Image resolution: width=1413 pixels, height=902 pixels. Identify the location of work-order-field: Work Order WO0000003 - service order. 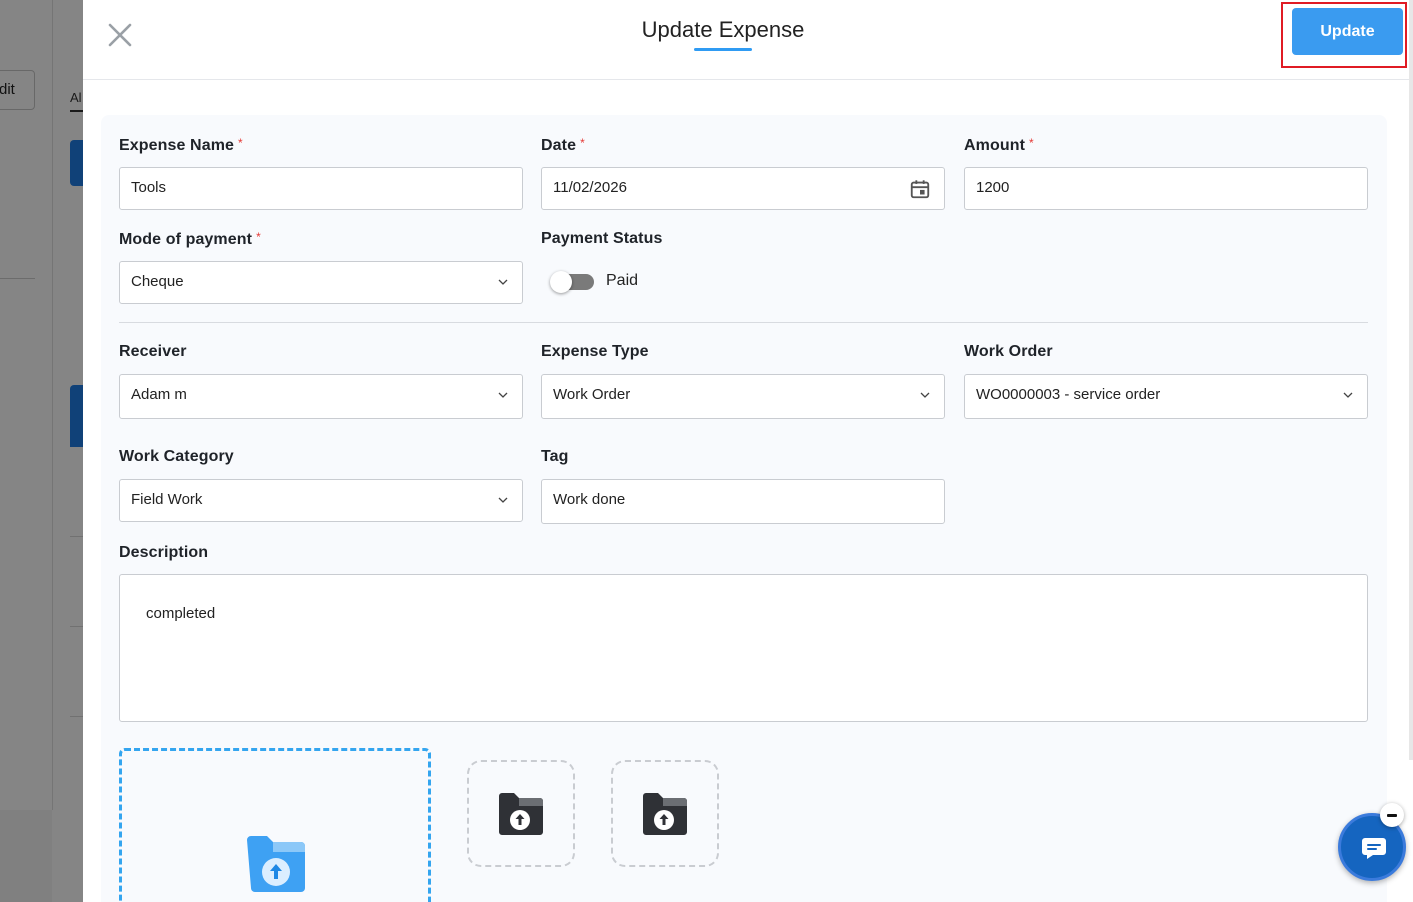
(1166, 381).